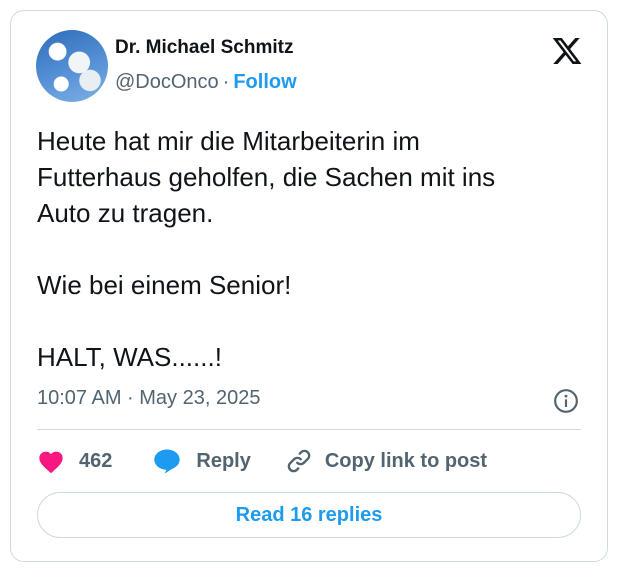 Image resolution: width=620 pixels, height=574 pixels. I want to click on author-handle: @DocOnco, so click(167, 82).